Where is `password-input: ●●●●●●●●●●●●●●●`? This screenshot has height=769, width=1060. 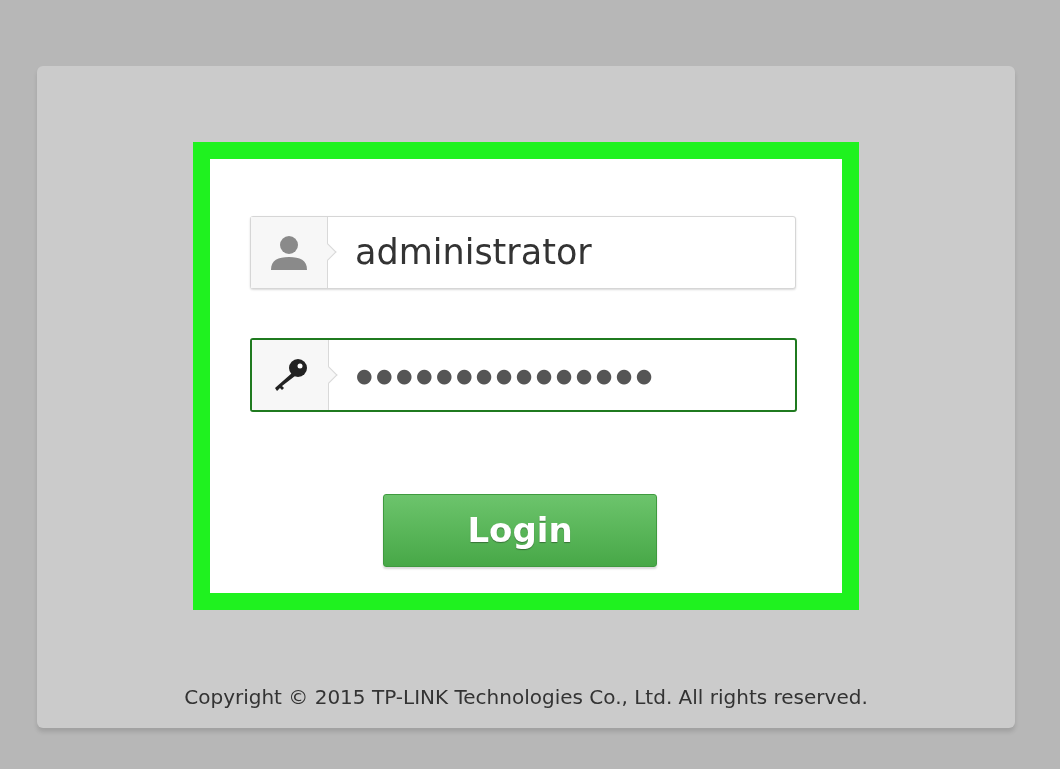 password-input: ●●●●●●●●●●●●●●● is located at coordinates (562, 375).